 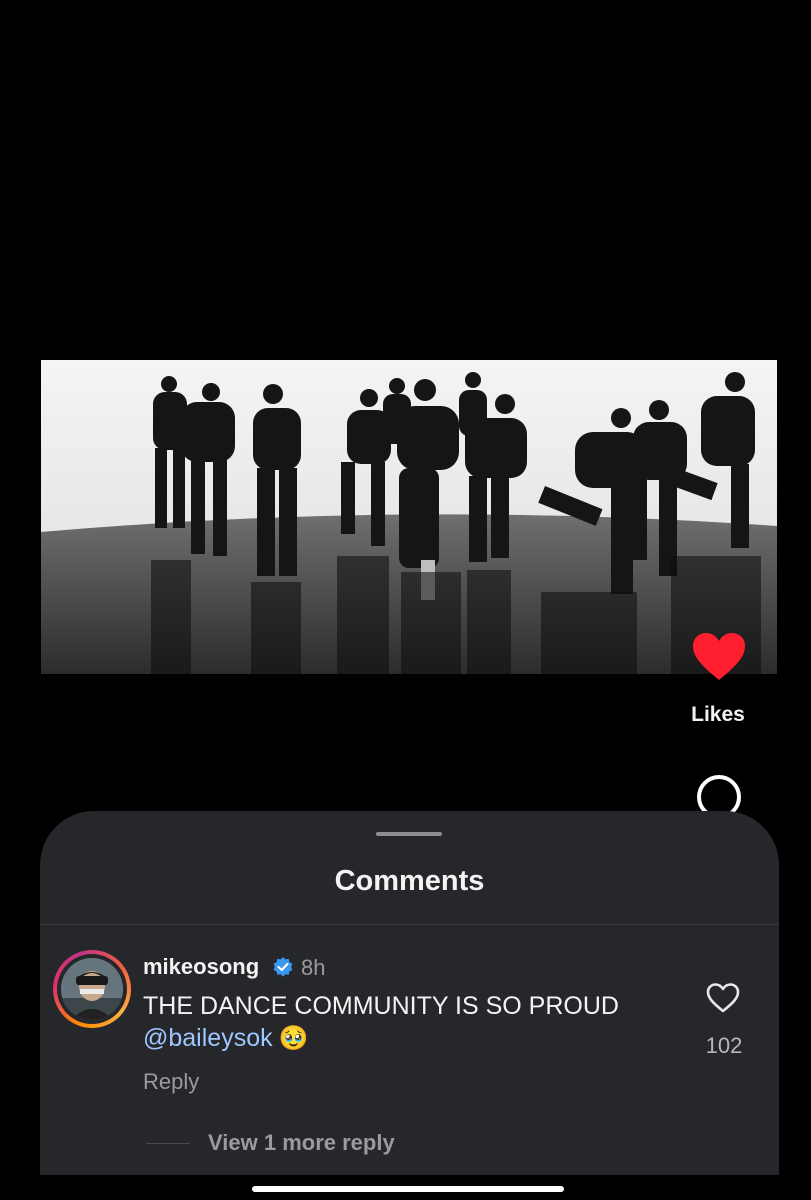 What do you see at coordinates (409, 924) in the screenshot?
I see `sheet-divider` at bounding box center [409, 924].